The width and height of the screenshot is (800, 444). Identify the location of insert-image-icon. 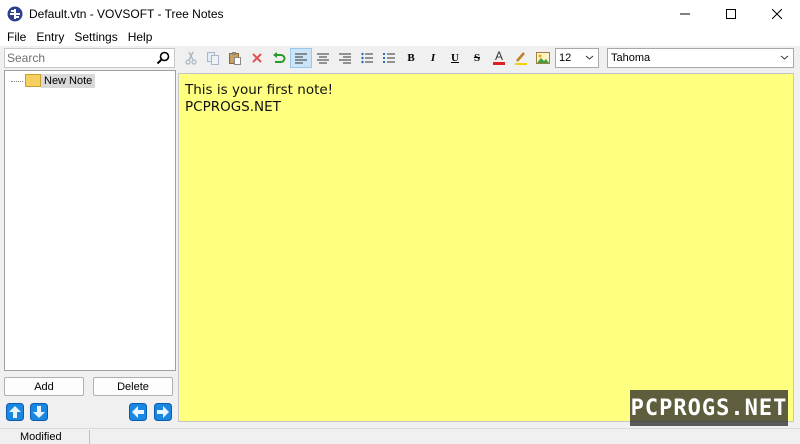
(543, 58).